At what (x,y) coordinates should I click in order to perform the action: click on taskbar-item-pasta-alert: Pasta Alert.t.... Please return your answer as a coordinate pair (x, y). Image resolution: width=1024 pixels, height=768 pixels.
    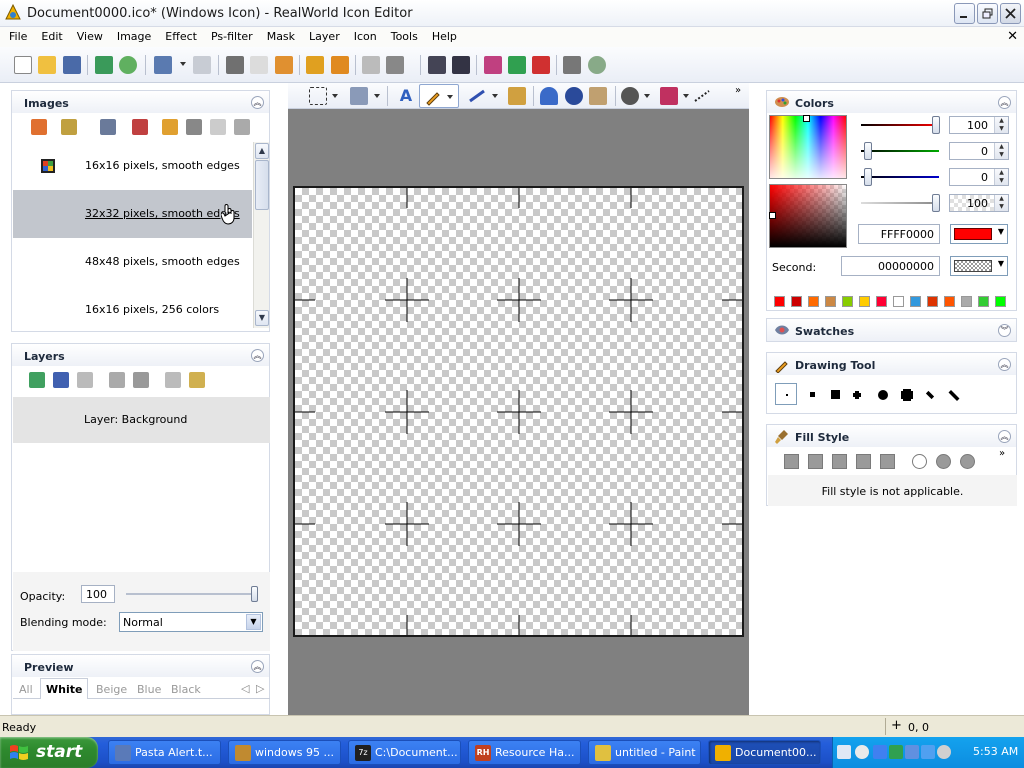
    Looking at the image, I should click on (164, 752).